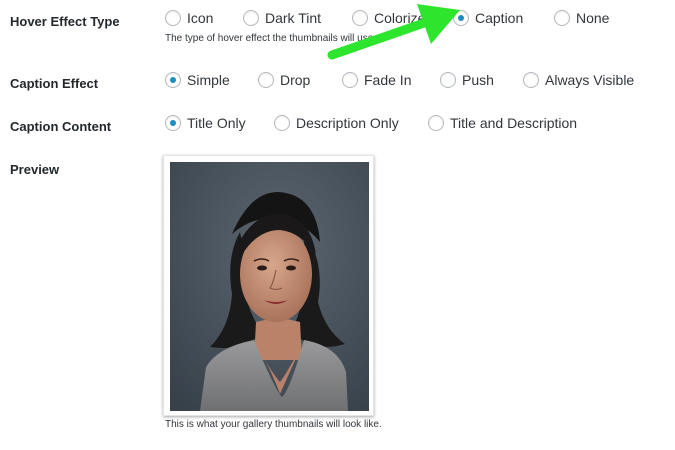 This screenshot has height=450, width=675. I want to click on option-label: Icon, so click(200, 18).